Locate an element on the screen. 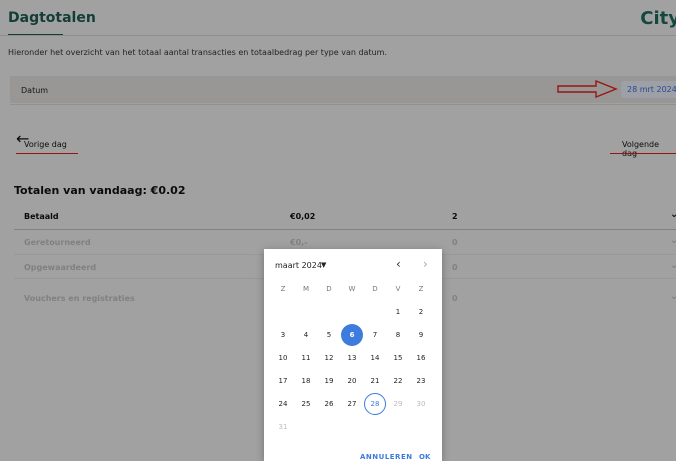 The image size is (676, 461). calendar-day: 30 is located at coordinates (421, 404).